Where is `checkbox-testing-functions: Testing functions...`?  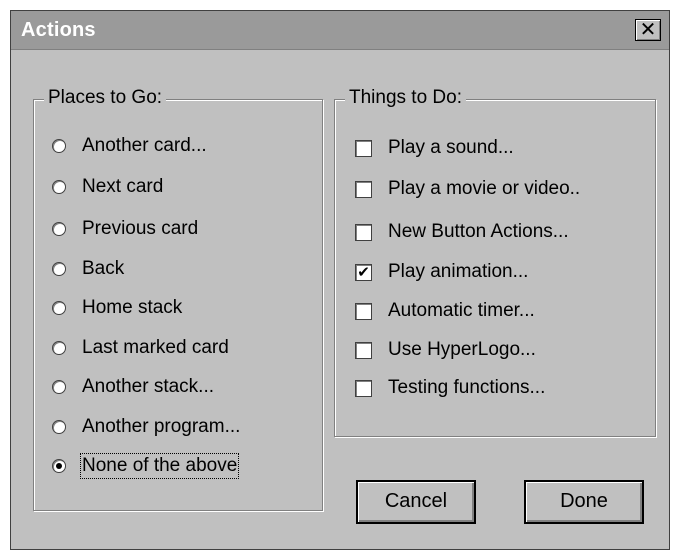 checkbox-testing-functions: Testing functions... is located at coordinates (450, 388).